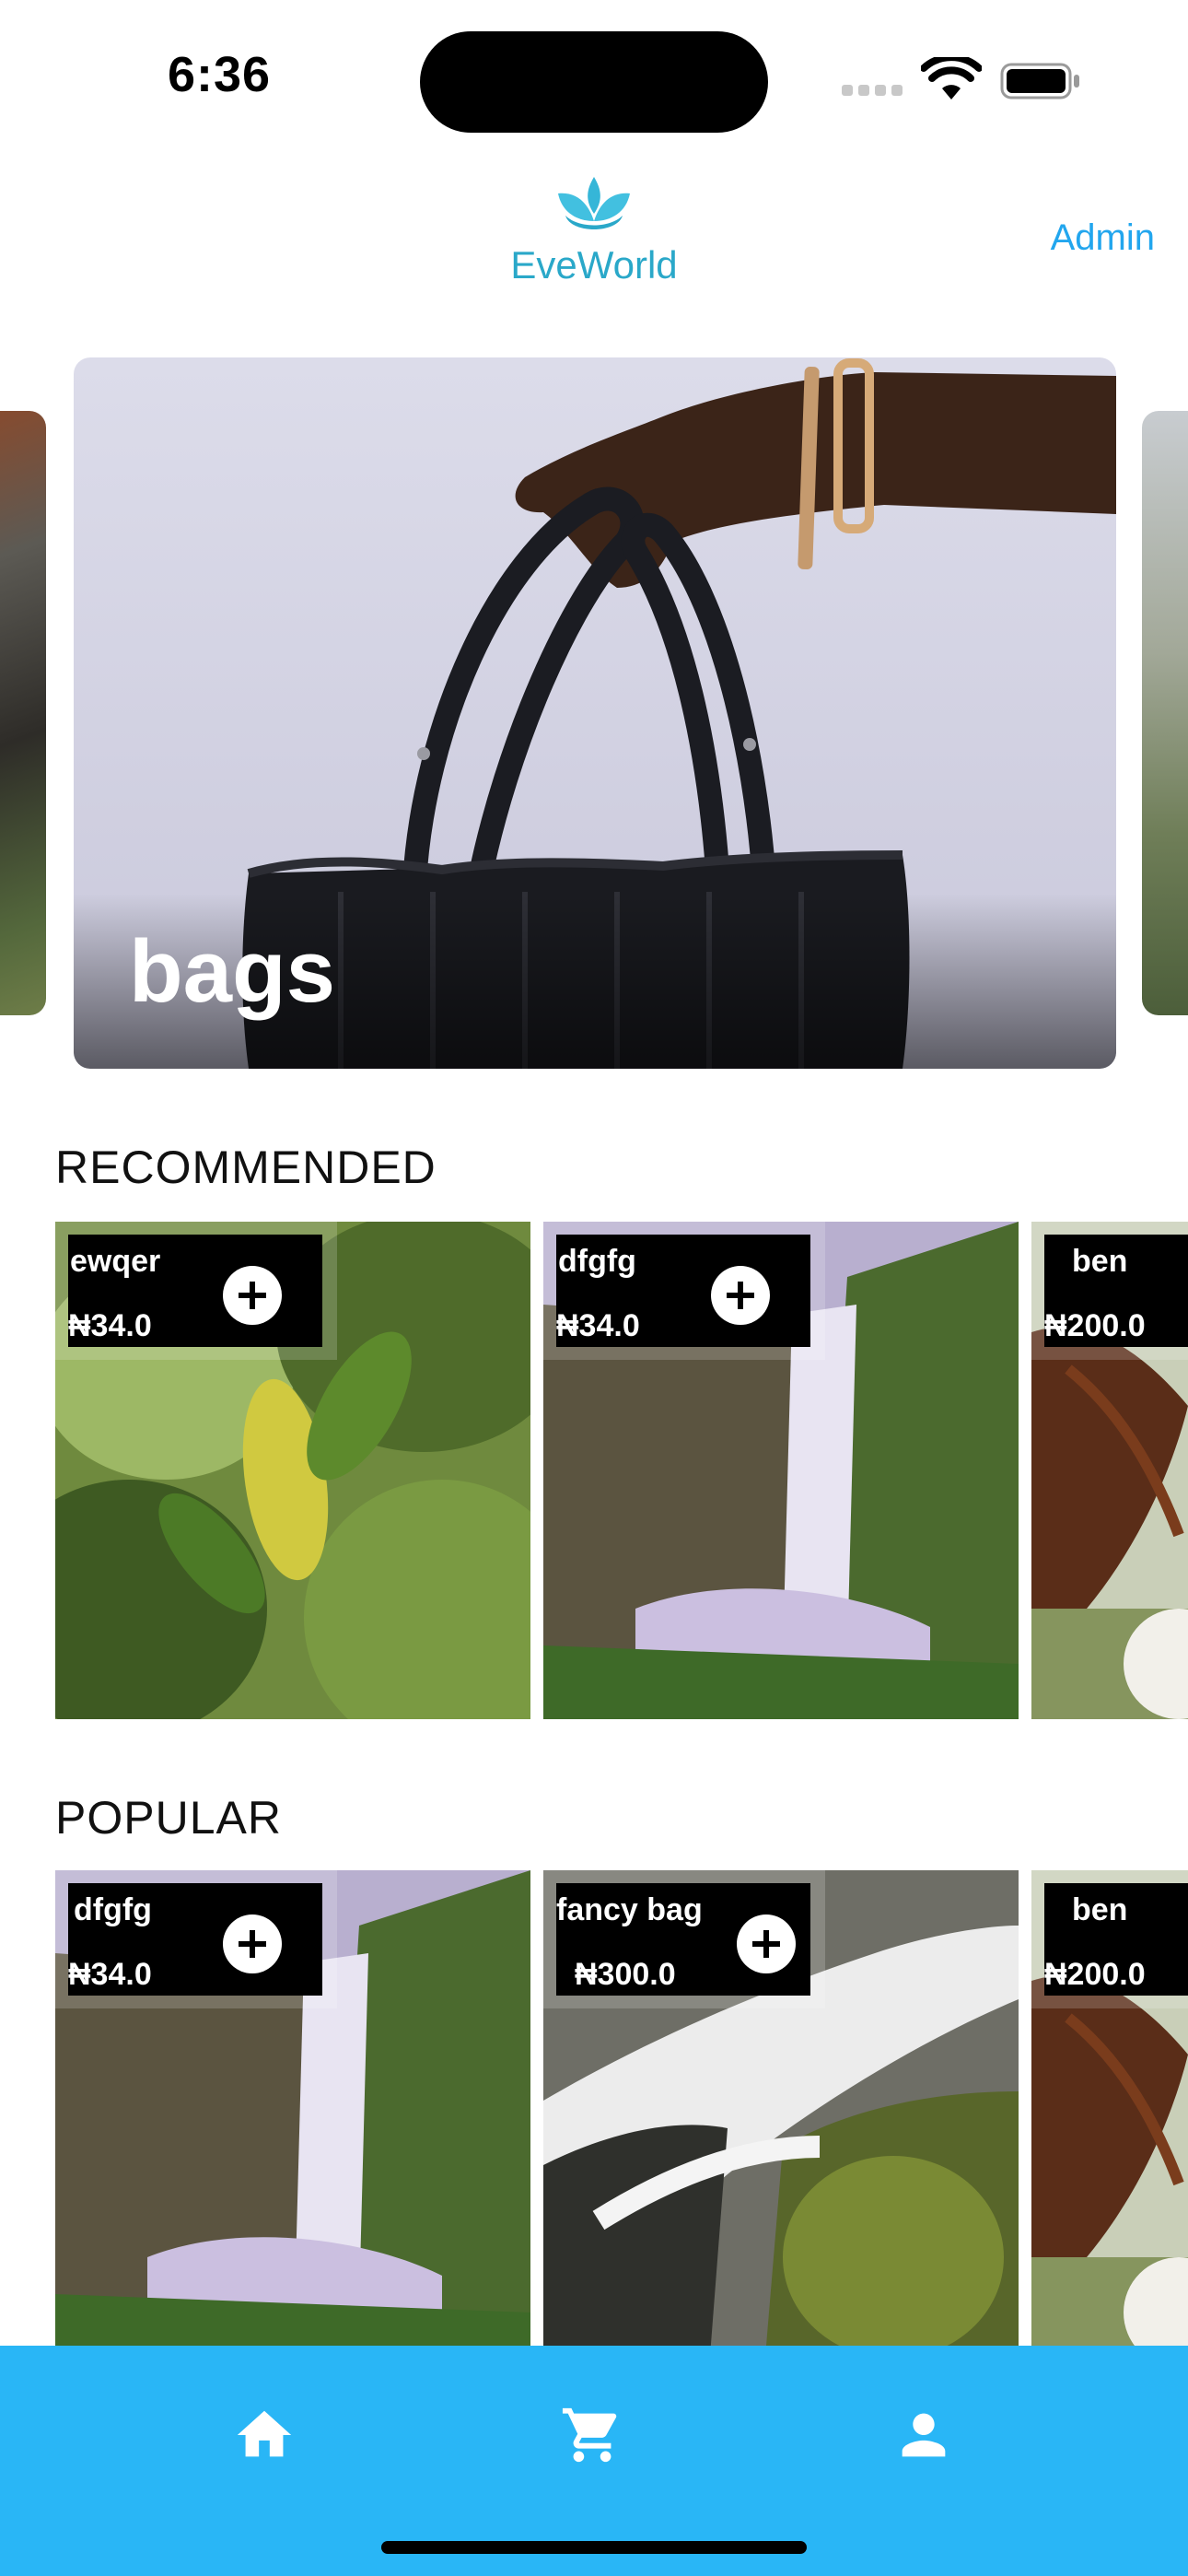 The height and width of the screenshot is (2576, 1188). Describe the element at coordinates (683, 1939) in the screenshot. I see `product-info: fancy bag ₦300.0` at that location.